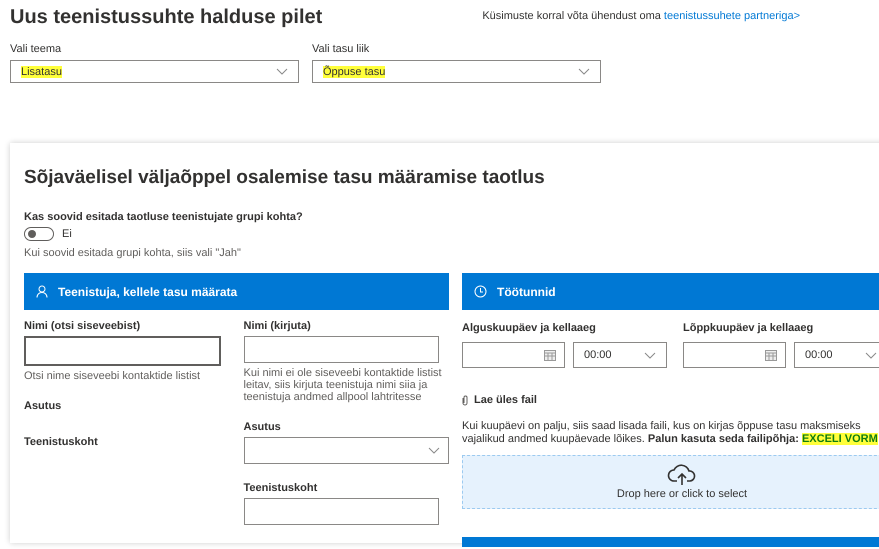 The width and height of the screenshot is (879, 549). What do you see at coordinates (36, 49) in the screenshot?
I see `select-label: Vali teema` at bounding box center [36, 49].